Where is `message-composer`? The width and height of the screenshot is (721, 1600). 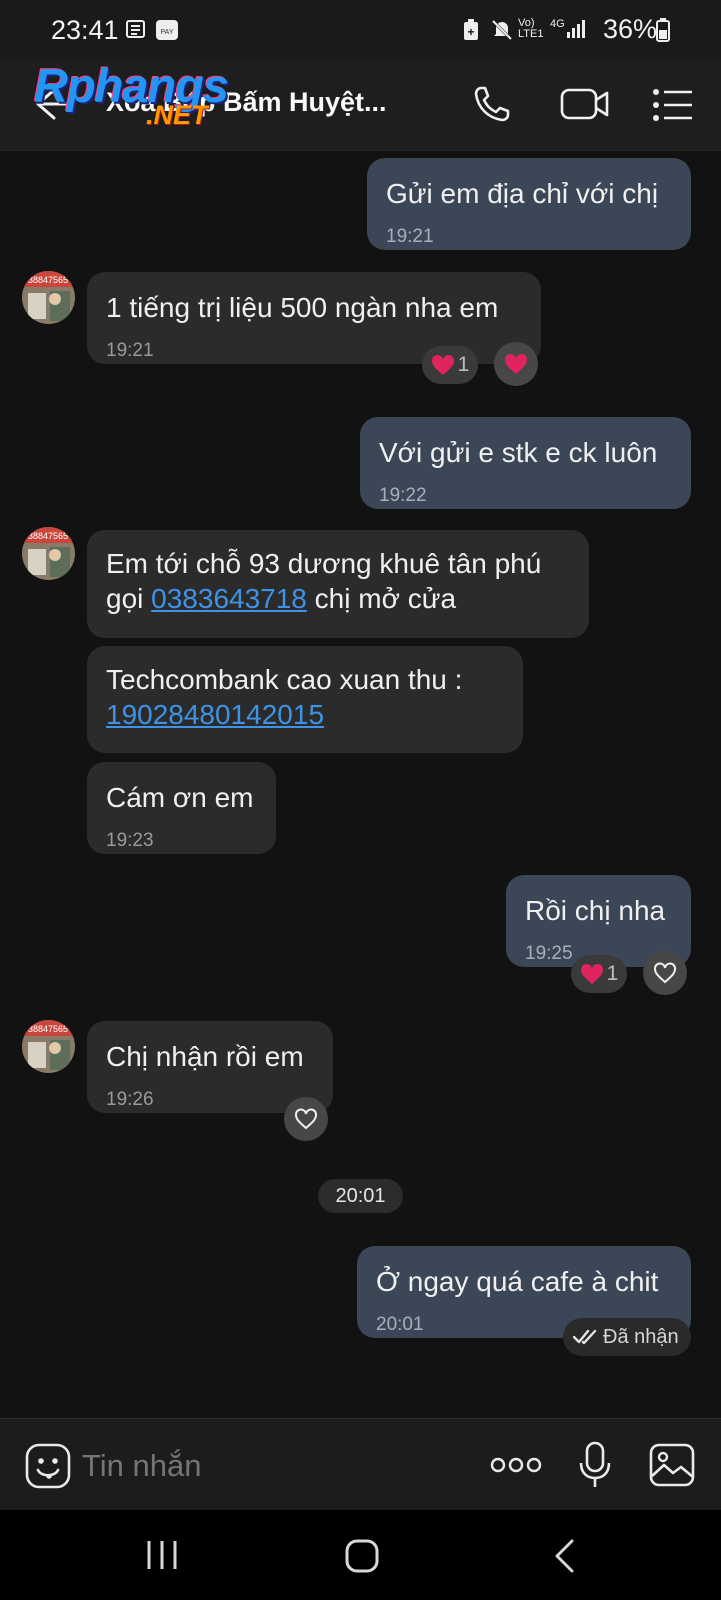
message-composer is located at coordinates (360, 1464).